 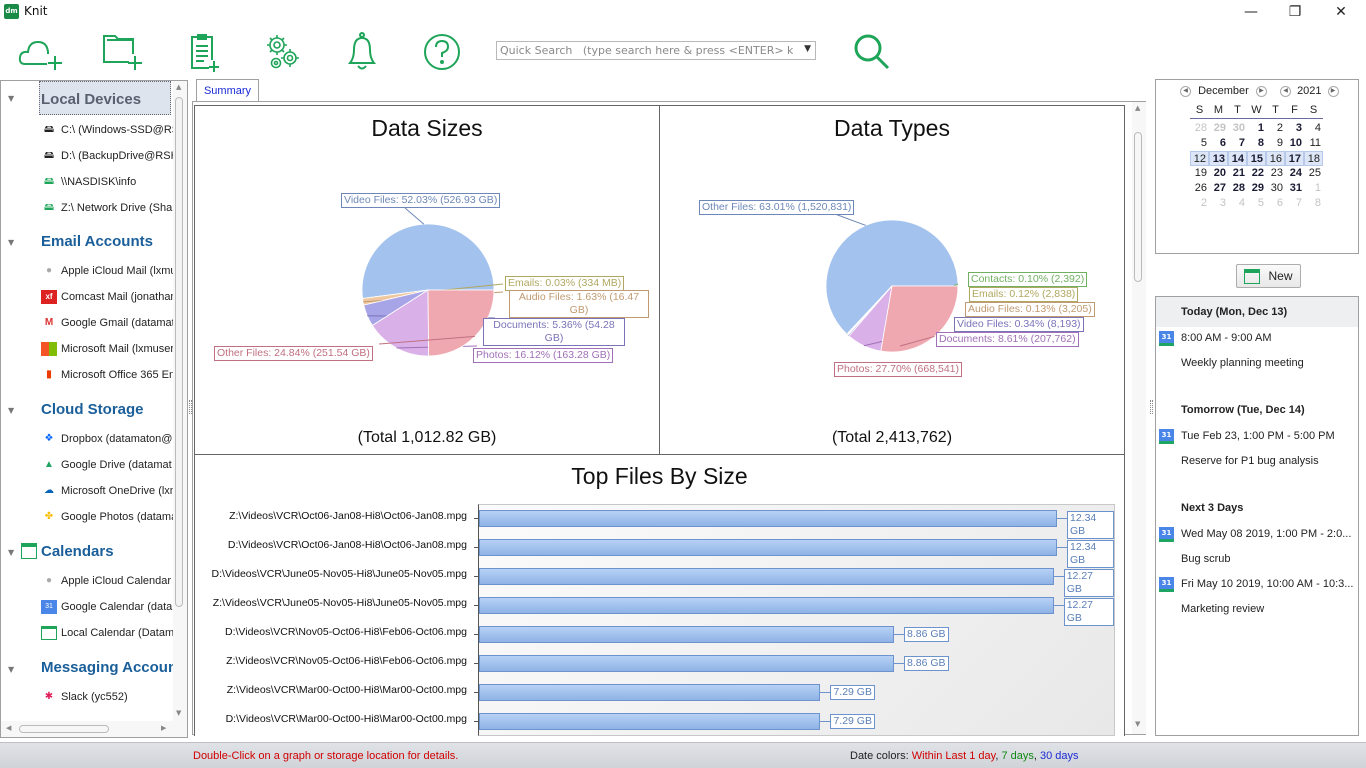 What do you see at coordinates (1341, 12) in the screenshot?
I see `close-button: ✕` at bounding box center [1341, 12].